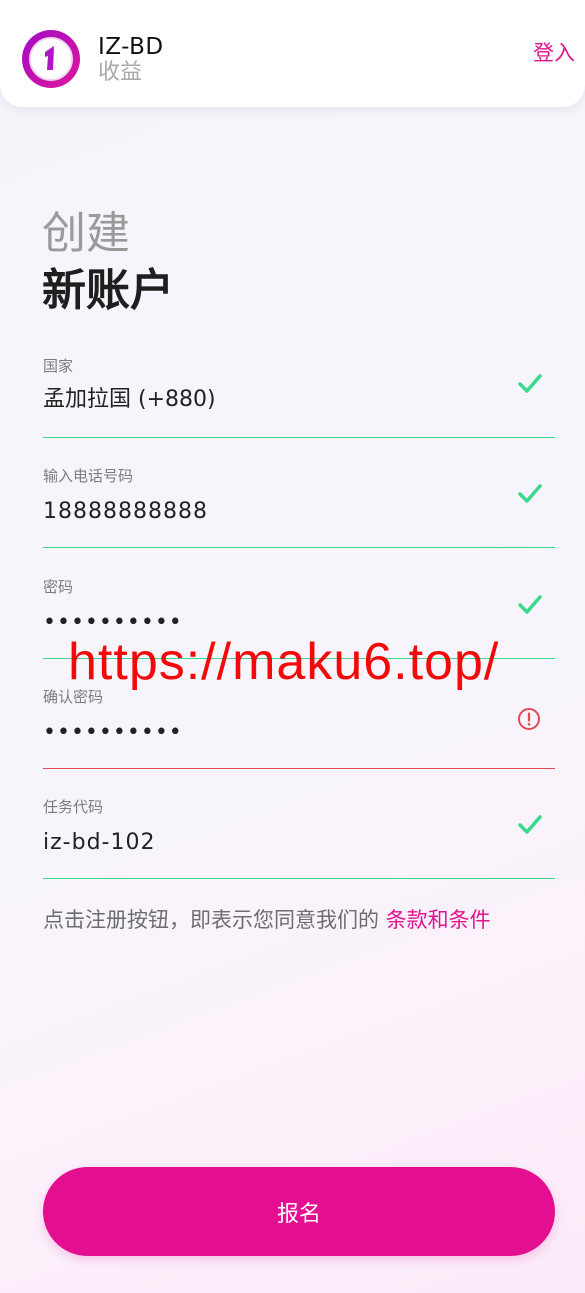  Describe the element at coordinates (273, 842) in the screenshot. I see `task-code-input` at that location.